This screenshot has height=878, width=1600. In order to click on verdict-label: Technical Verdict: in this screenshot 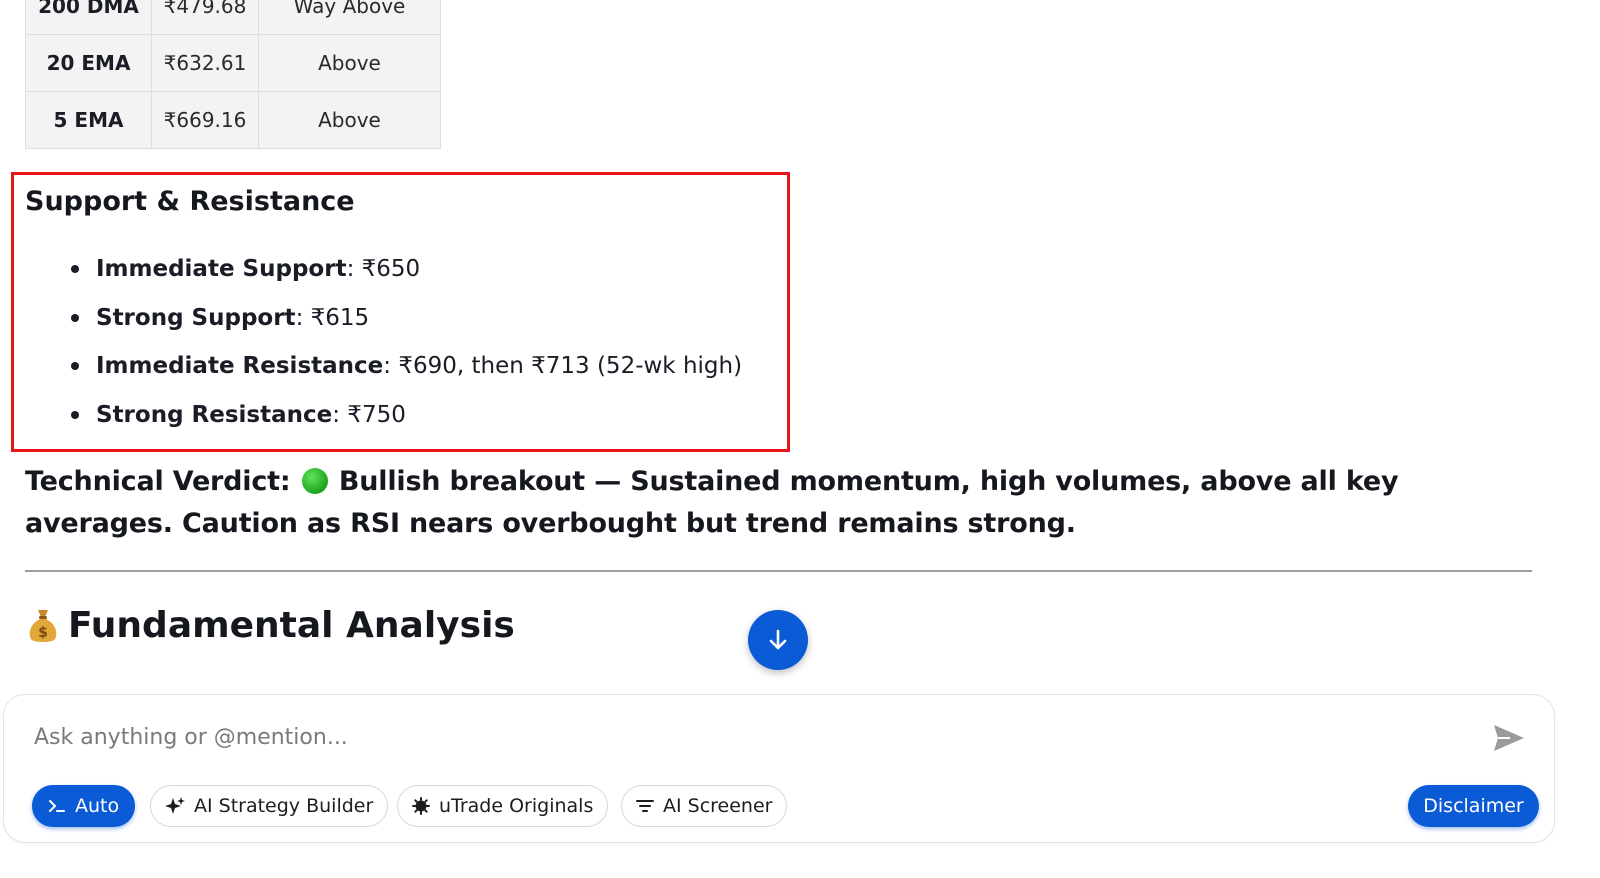, I will do `click(158, 481)`.